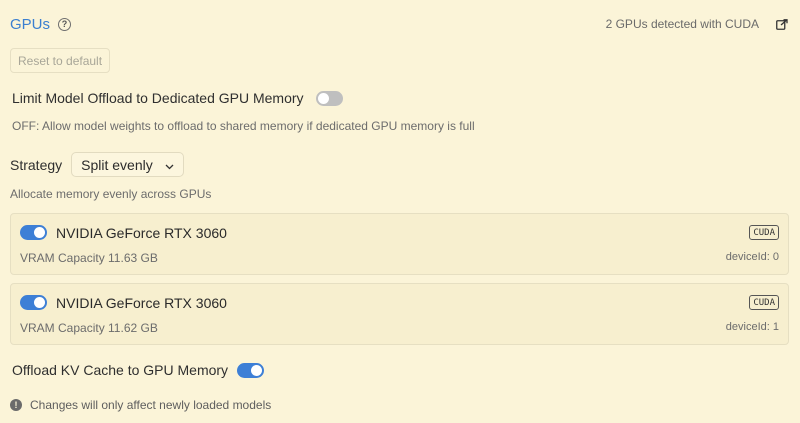 The image size is (800, 423). I want to click on strategy-row: Strategy Split evenly, so click(97, 164).